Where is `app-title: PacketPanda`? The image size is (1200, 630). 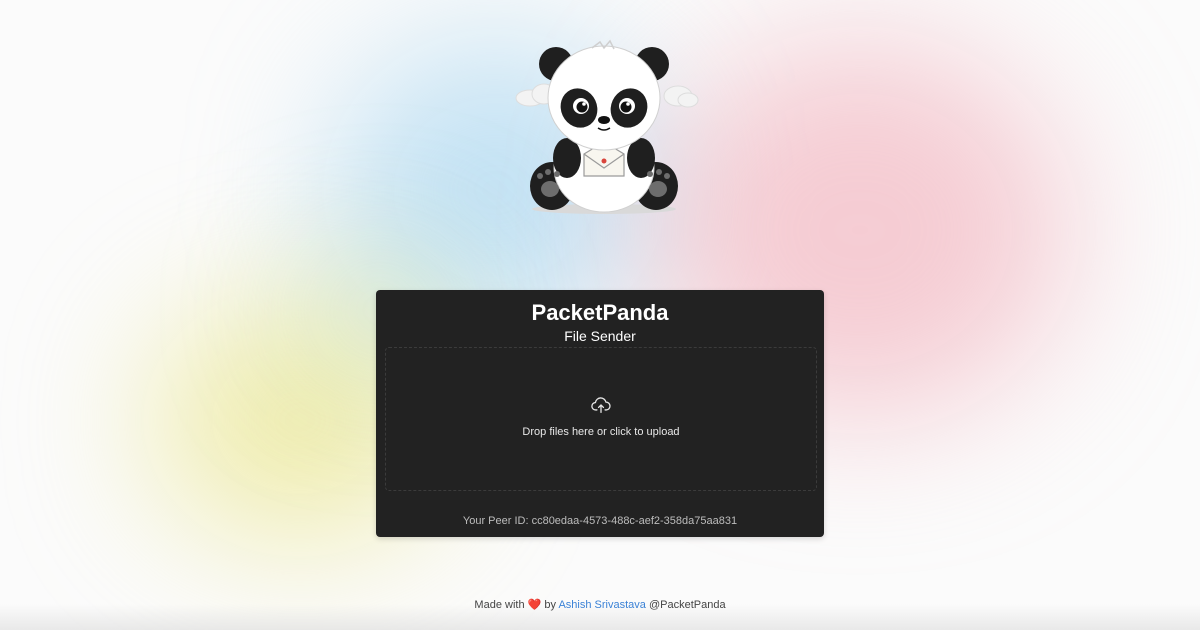
app-title: PacketPanda is located at coordinates (600, 312).